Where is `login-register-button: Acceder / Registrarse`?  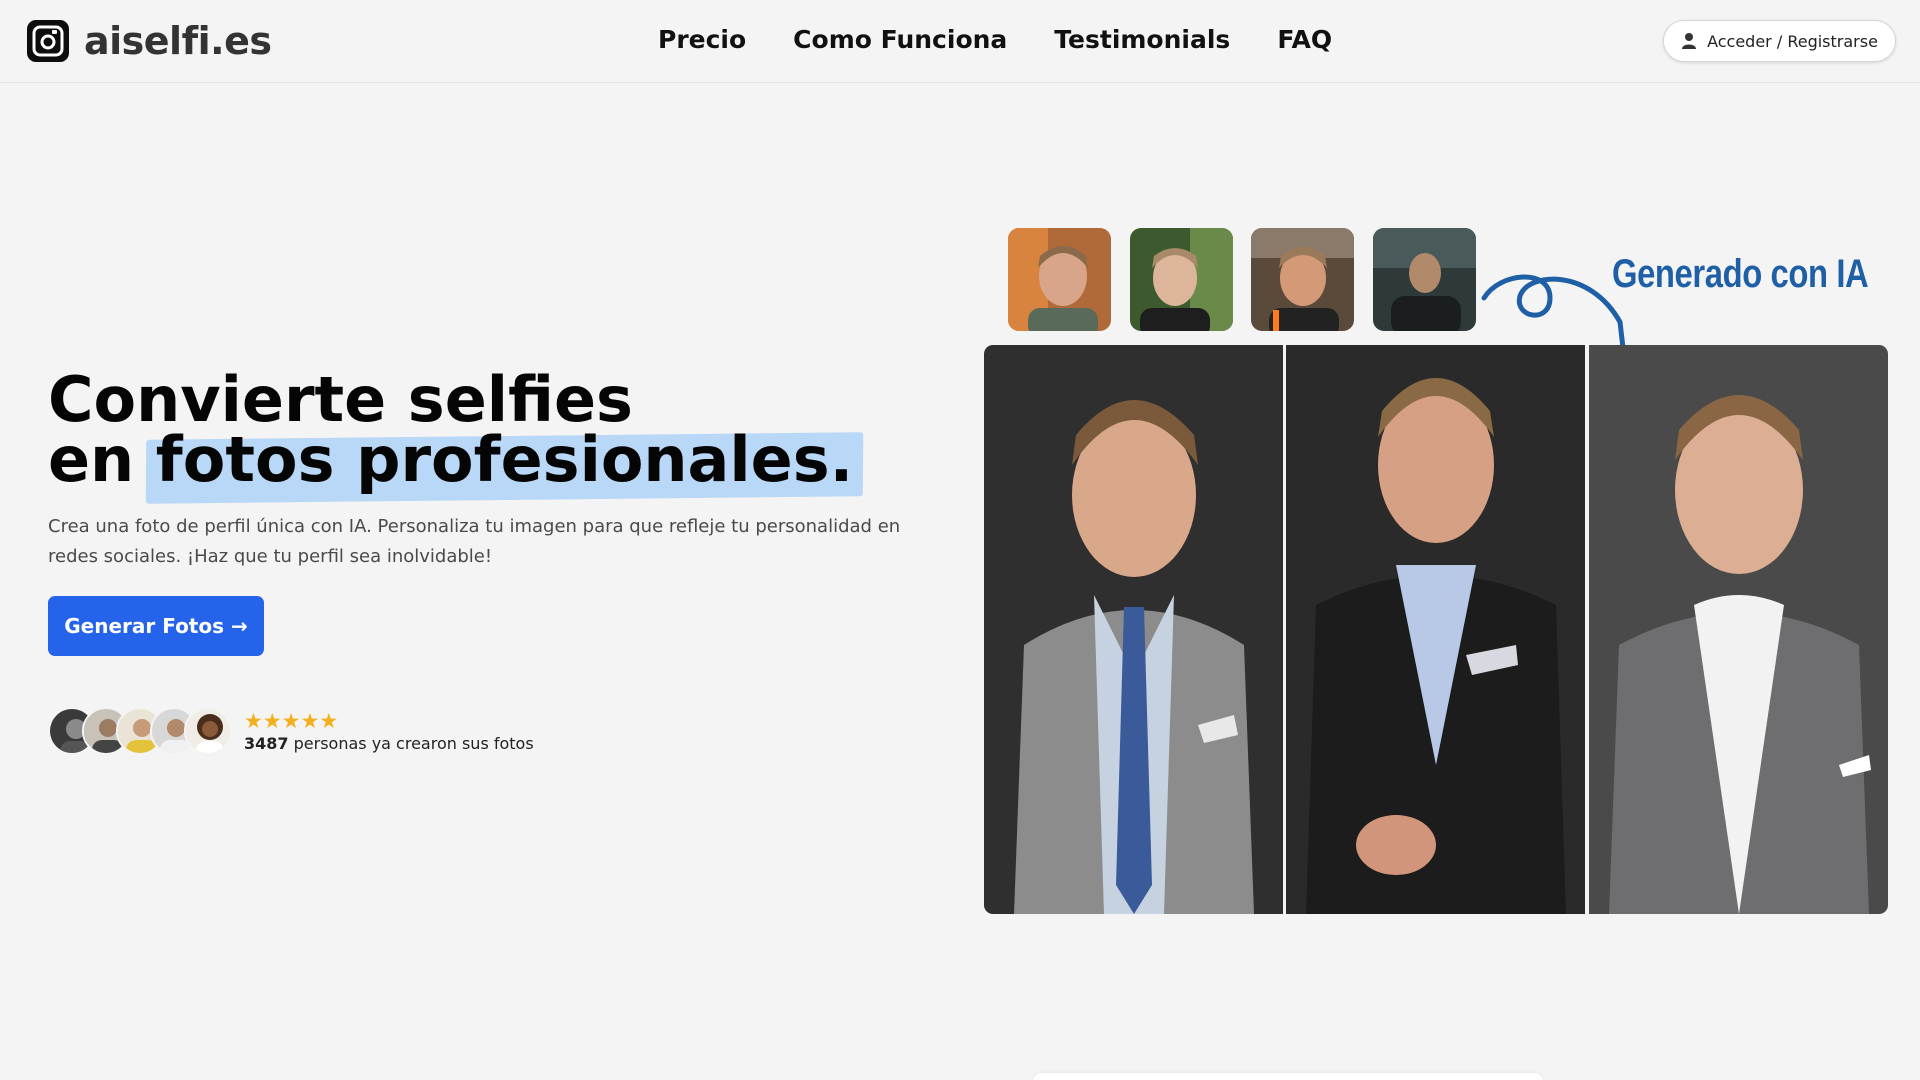
login-register-button: Acceder / Registrarse is located at coordinates (1779, 41).